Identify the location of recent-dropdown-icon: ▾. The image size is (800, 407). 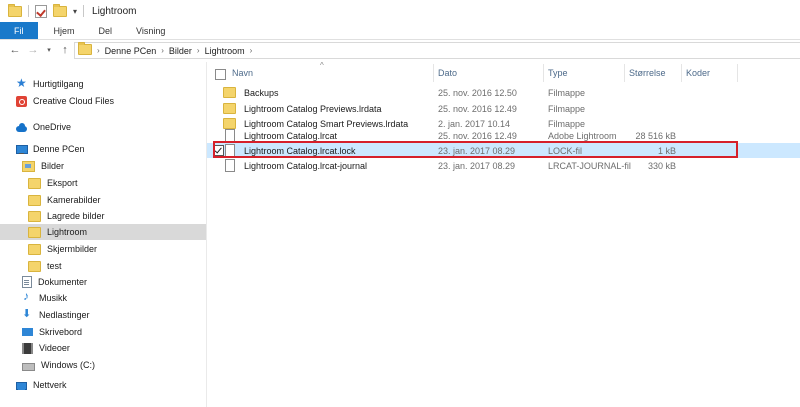
(49, 50).